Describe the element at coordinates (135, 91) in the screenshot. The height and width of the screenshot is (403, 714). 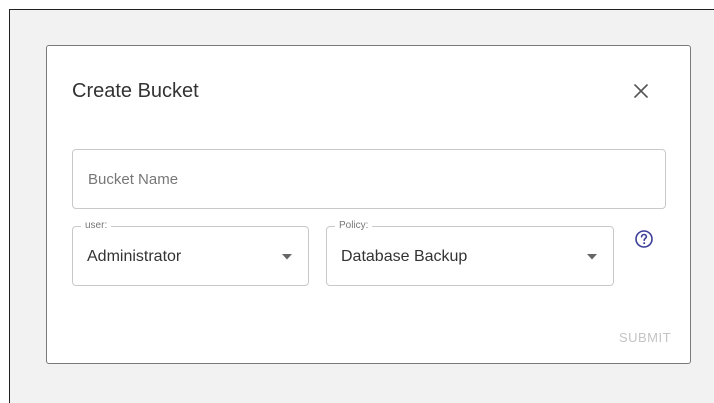
I see `dialog-title: Create Bucket` at that location.